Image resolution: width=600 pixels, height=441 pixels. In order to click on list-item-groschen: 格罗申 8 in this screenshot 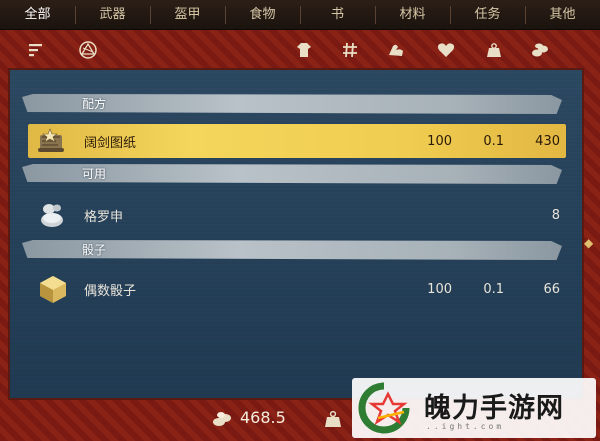, I will do `click(297, 215)`.